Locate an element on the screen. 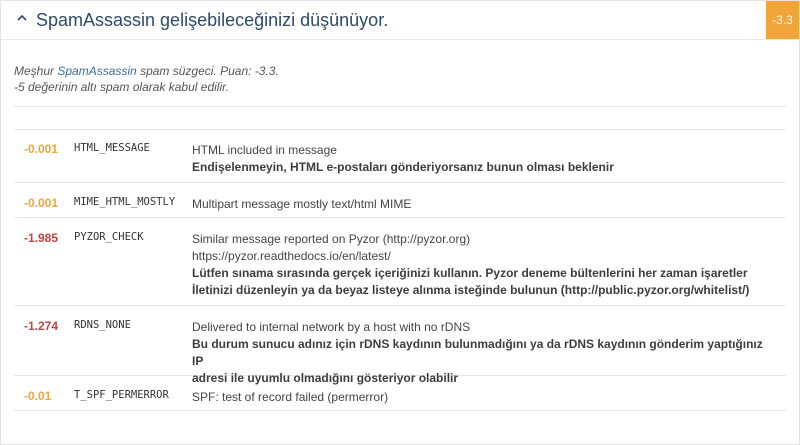 Image resolution: width=800 pixels, height=445 pixels. rule-description: Multipart message mostly text/html MIME is located at coordinates (484, 204).